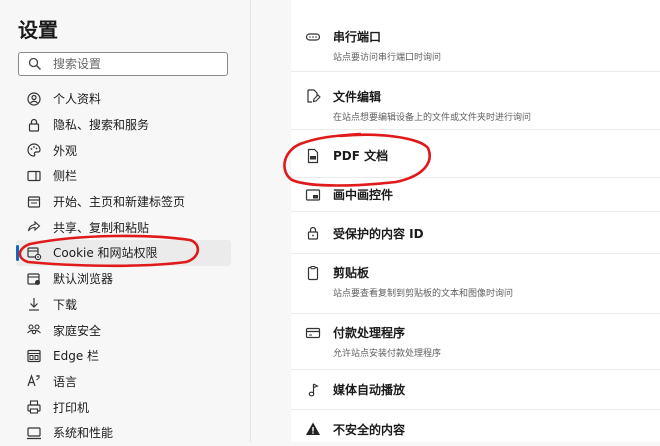 The width and height of the screenshot is (660, 446). I want to click on sidebar-item-language: 语言, so click(123, 382).